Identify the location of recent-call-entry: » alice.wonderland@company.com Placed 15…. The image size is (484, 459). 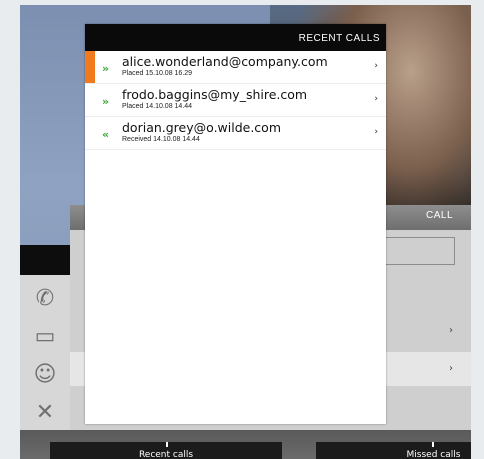
(235, 67).